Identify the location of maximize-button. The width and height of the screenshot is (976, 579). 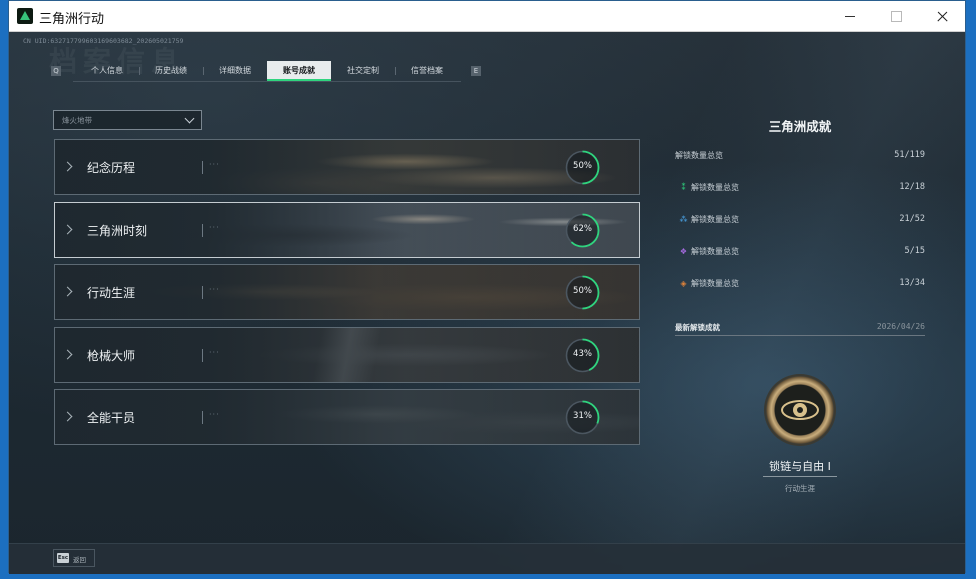
(896, 16).